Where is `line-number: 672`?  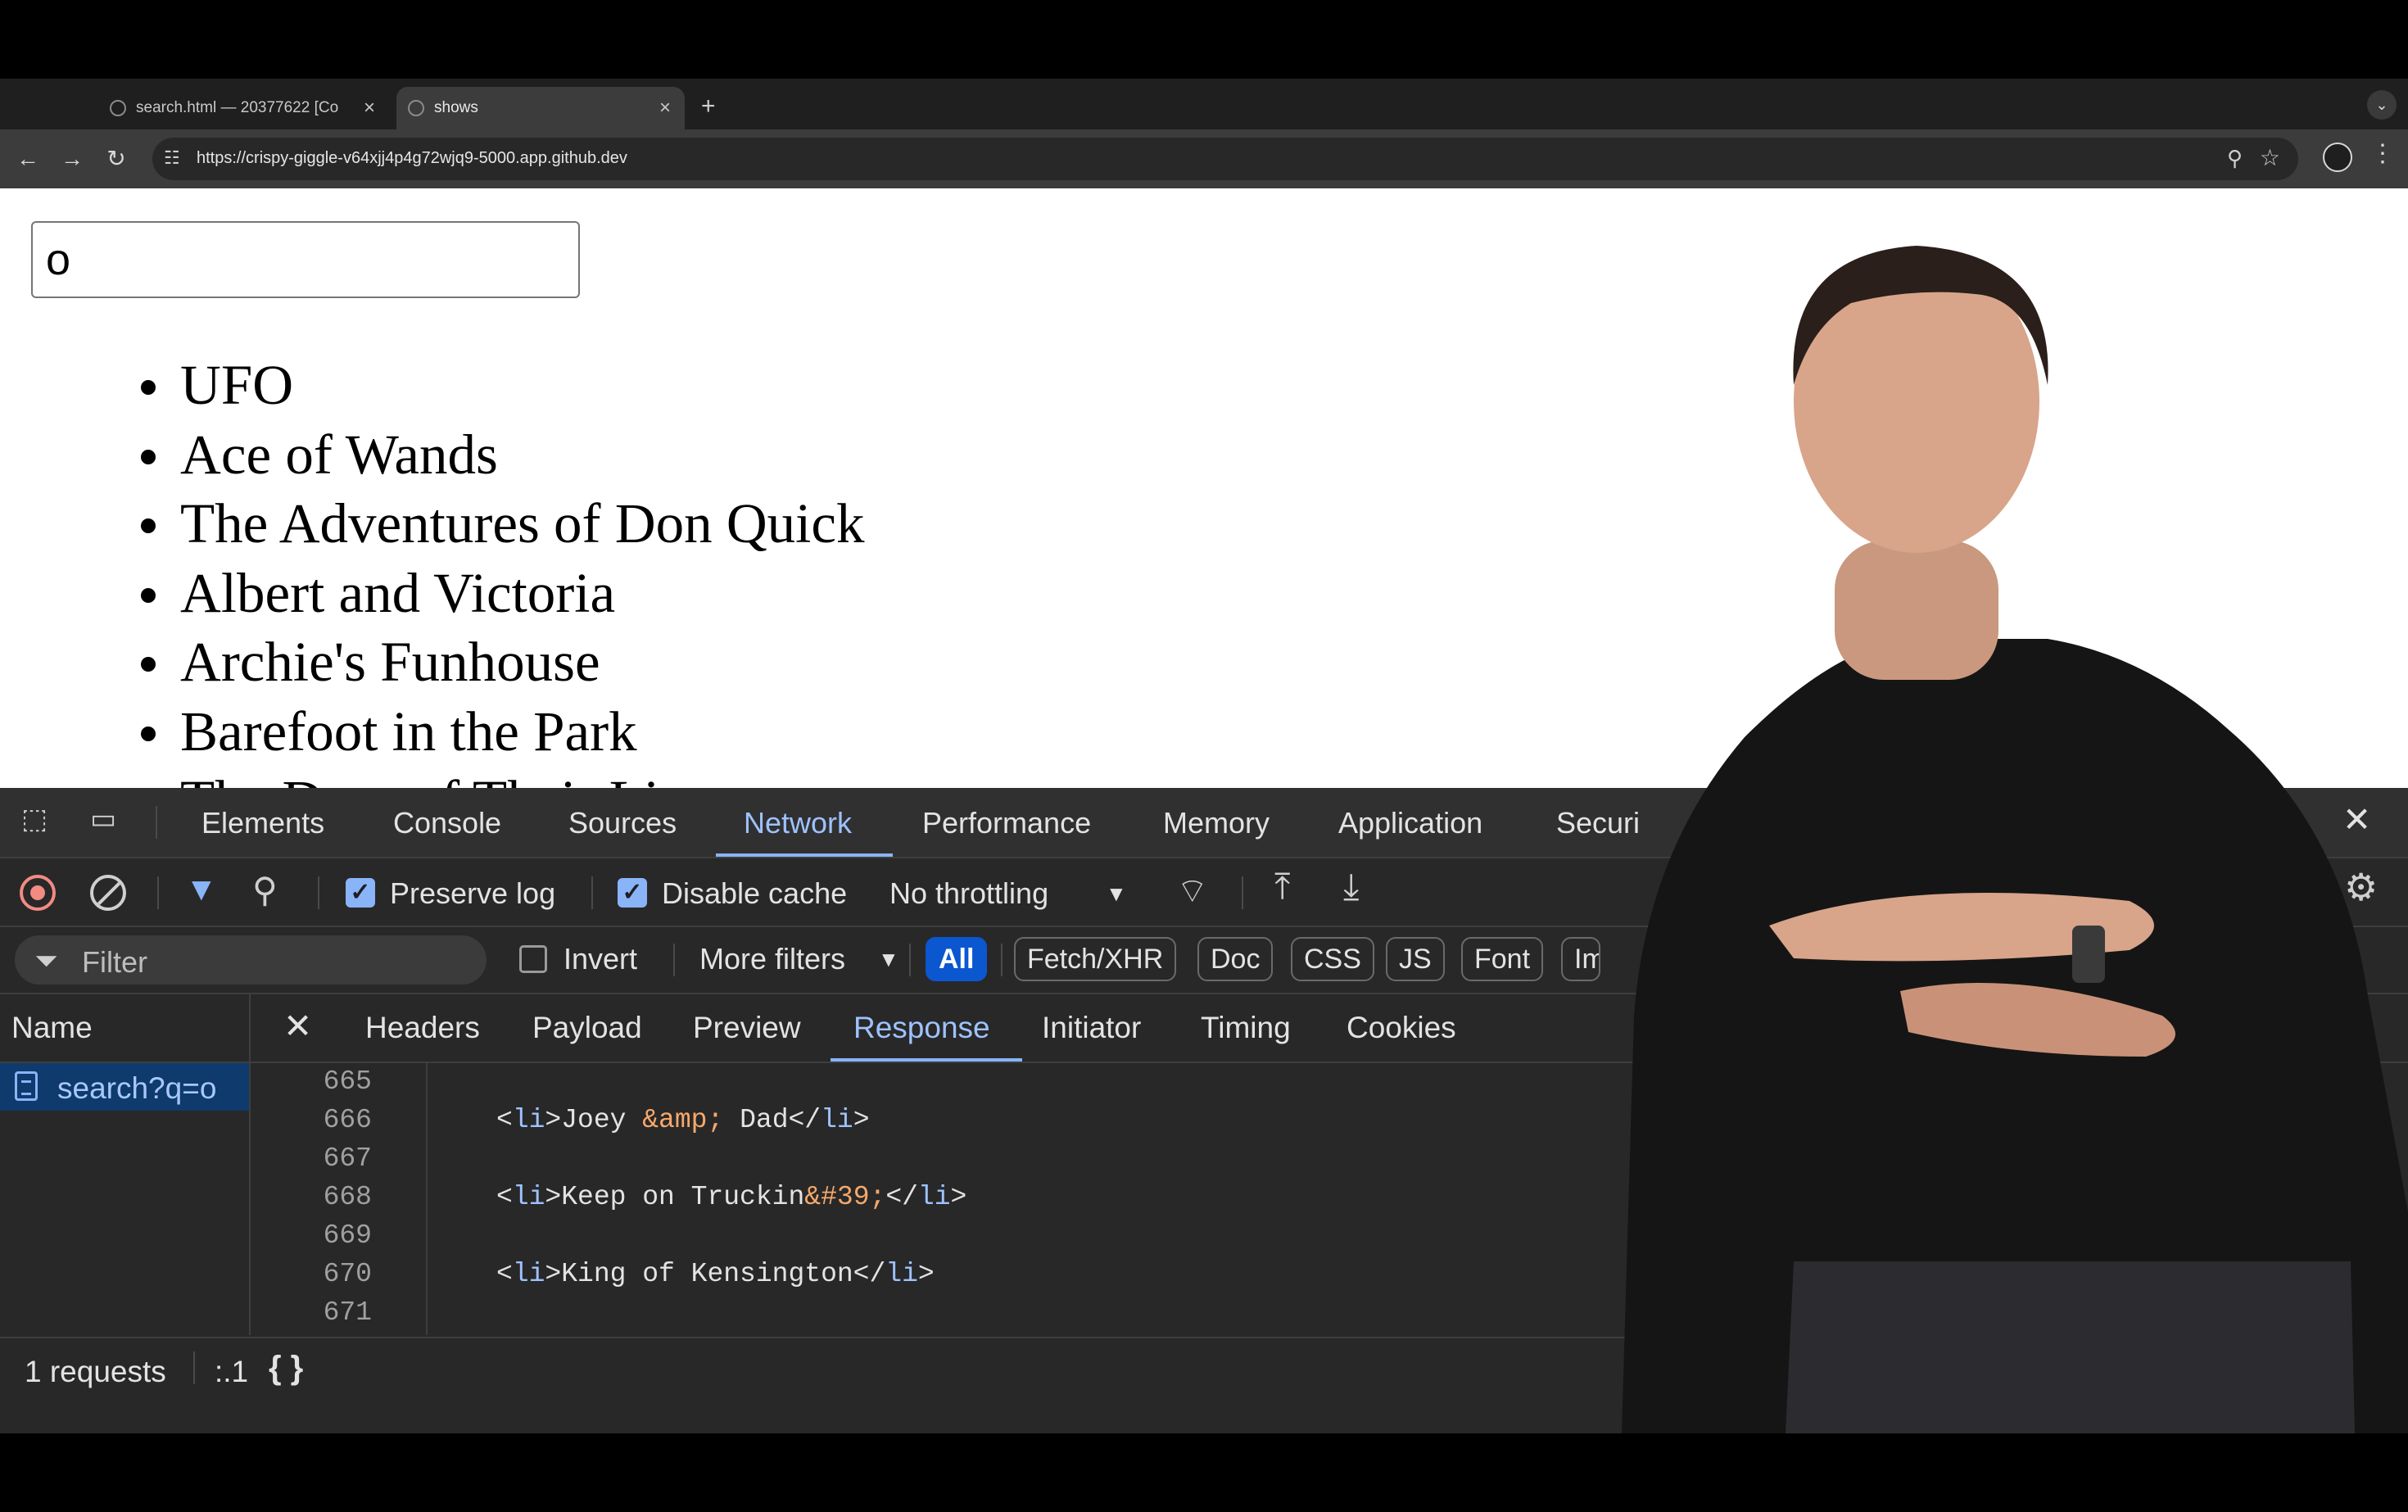 line-number: 672 is located at coordinates (311, 1334).